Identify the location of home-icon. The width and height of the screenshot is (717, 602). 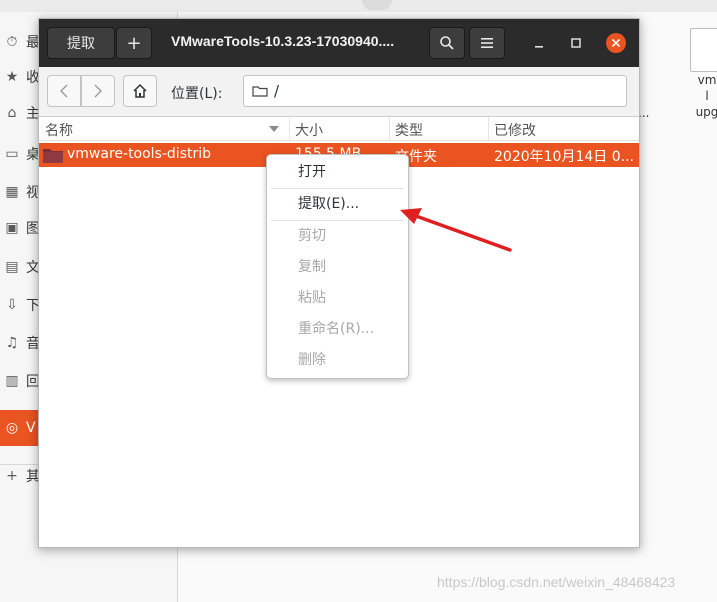
(140, 90).